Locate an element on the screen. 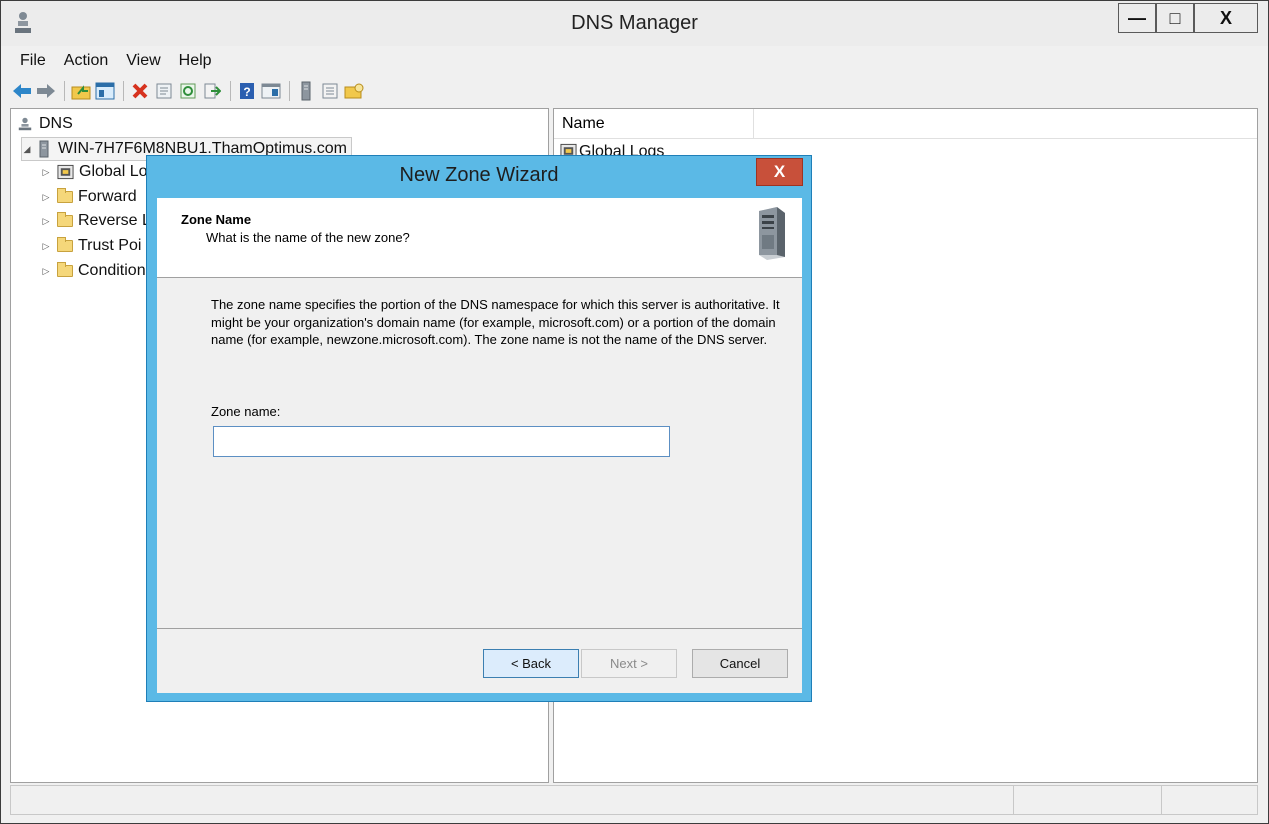 The width and height of the screenshot is (1269, 824). title-bar: DNS Manager — □ X is located at coordinates (634, 23).